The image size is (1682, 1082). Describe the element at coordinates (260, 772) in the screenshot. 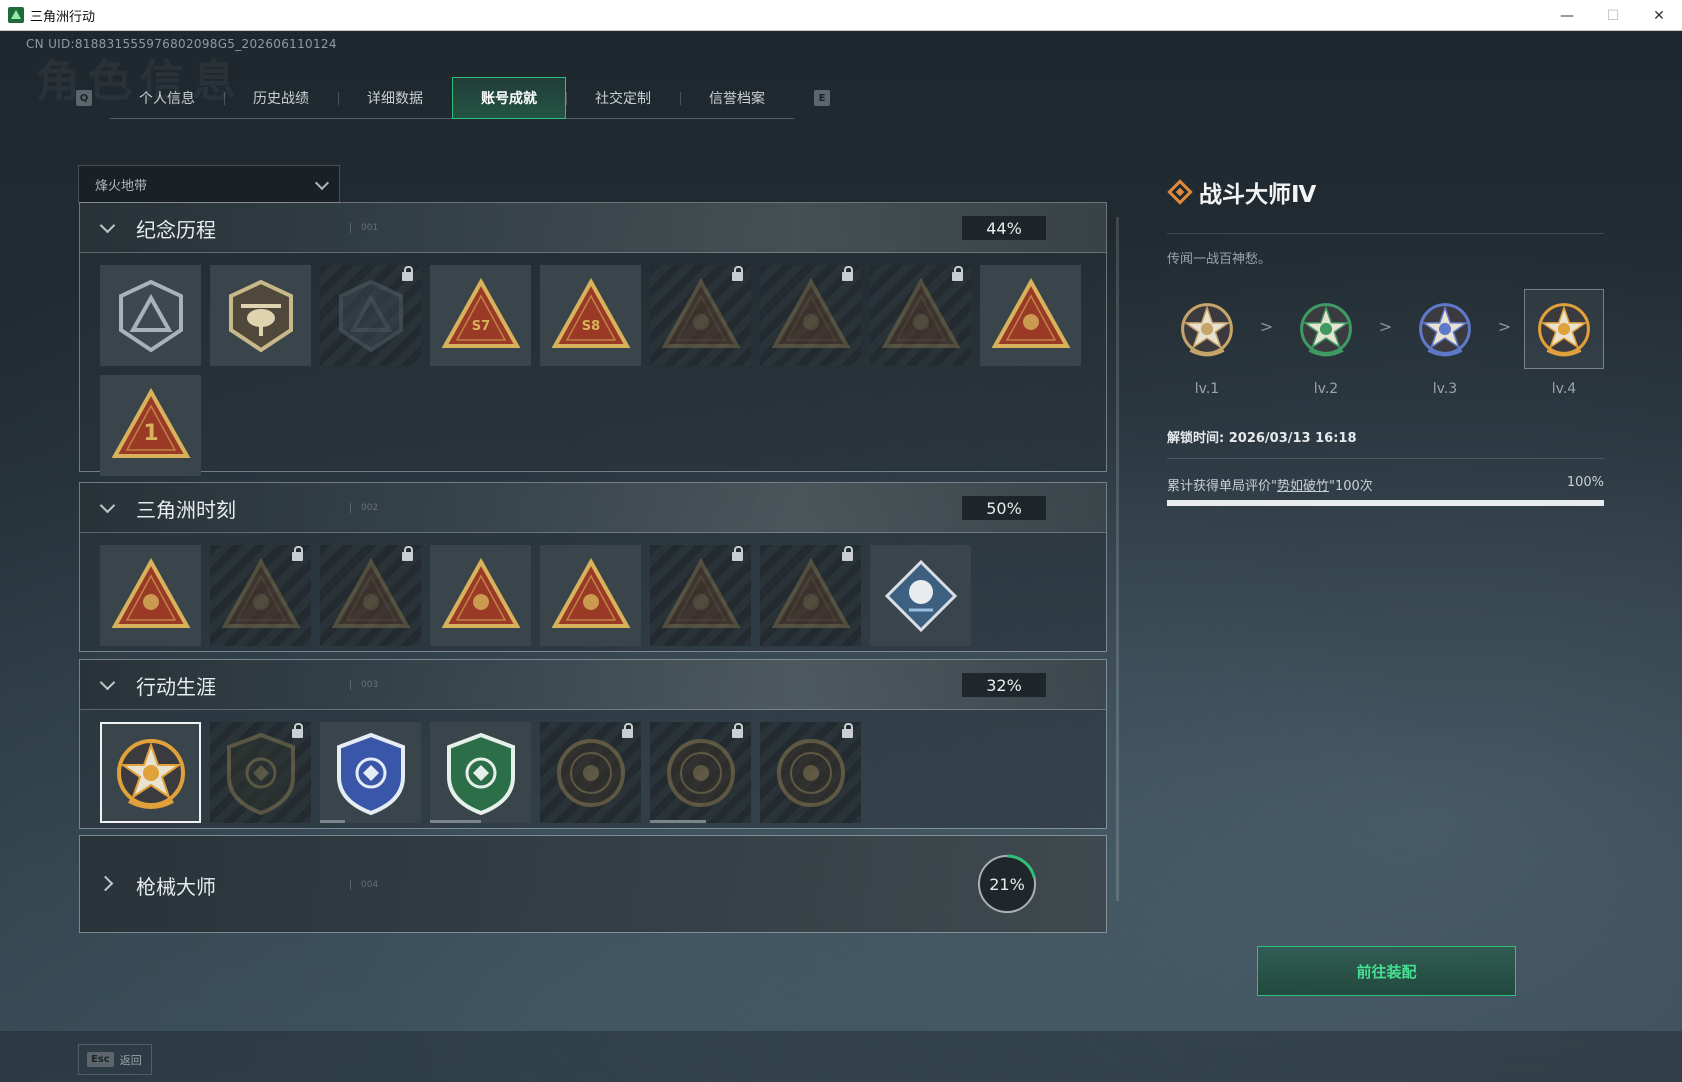

I see `dark-shield-badge` at that location.